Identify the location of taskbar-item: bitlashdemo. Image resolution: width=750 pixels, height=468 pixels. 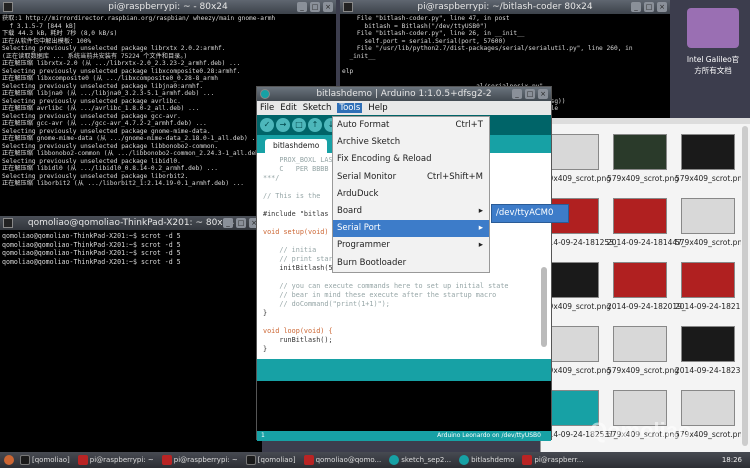
(486, 460).